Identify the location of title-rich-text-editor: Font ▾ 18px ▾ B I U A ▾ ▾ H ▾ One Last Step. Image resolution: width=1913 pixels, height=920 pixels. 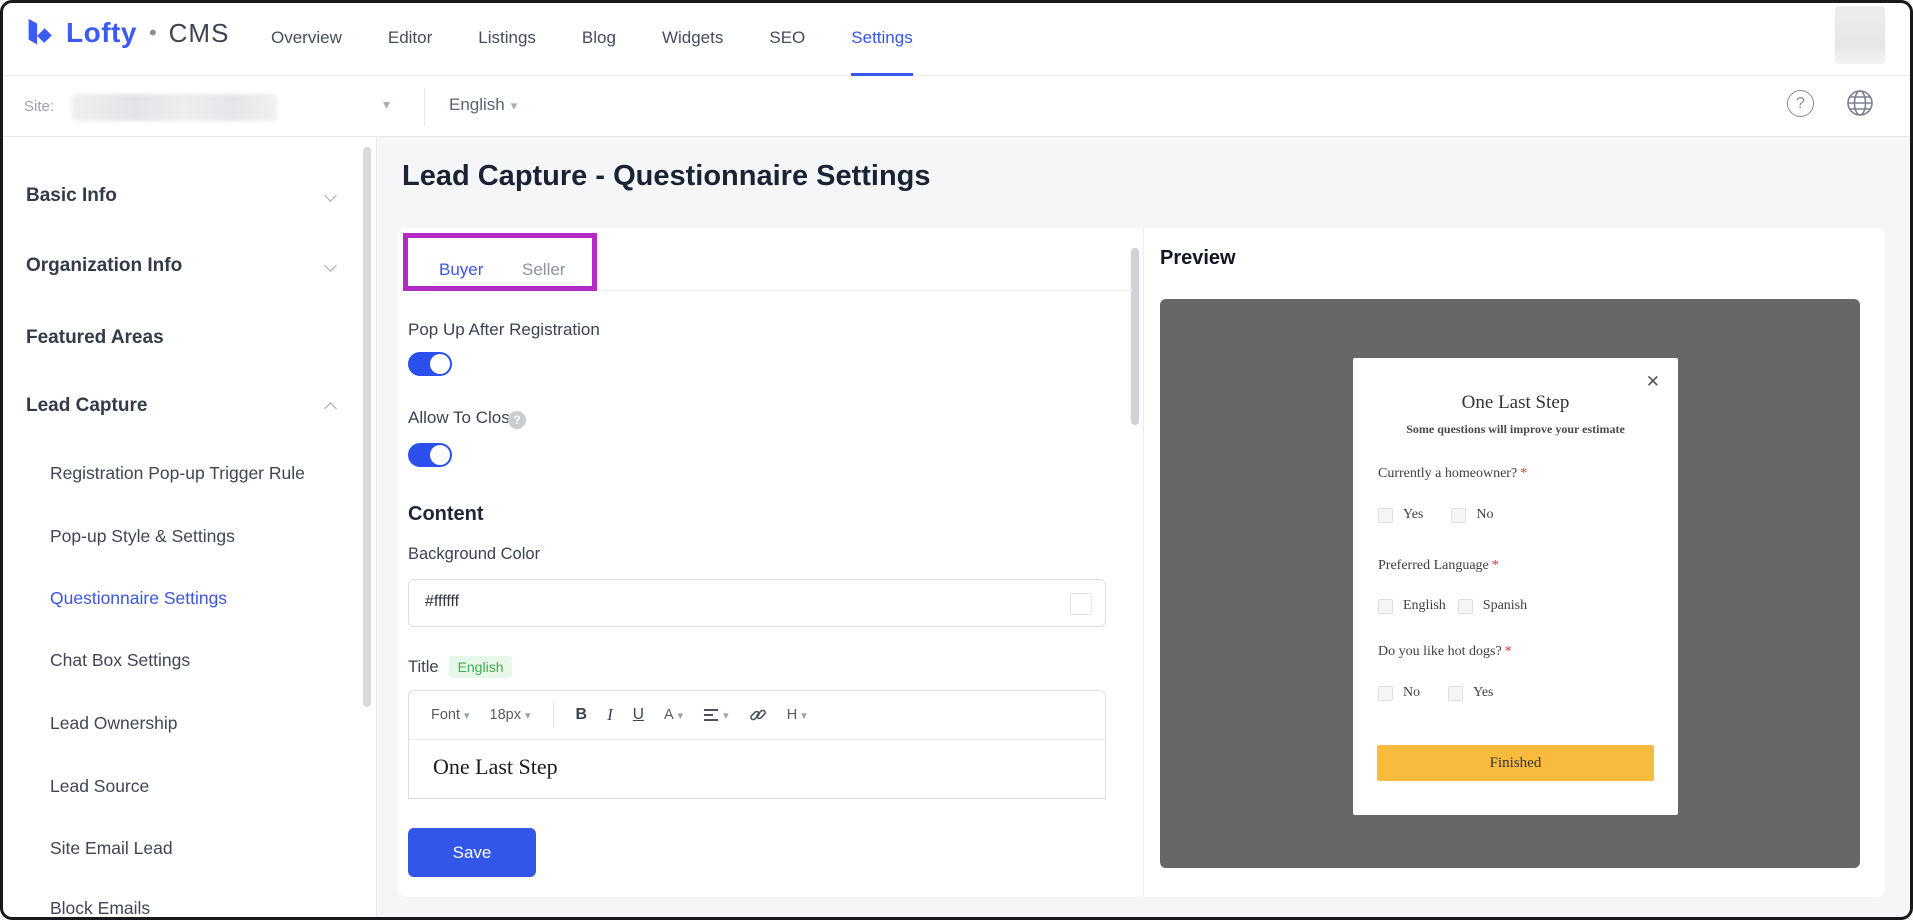
(757, 744).